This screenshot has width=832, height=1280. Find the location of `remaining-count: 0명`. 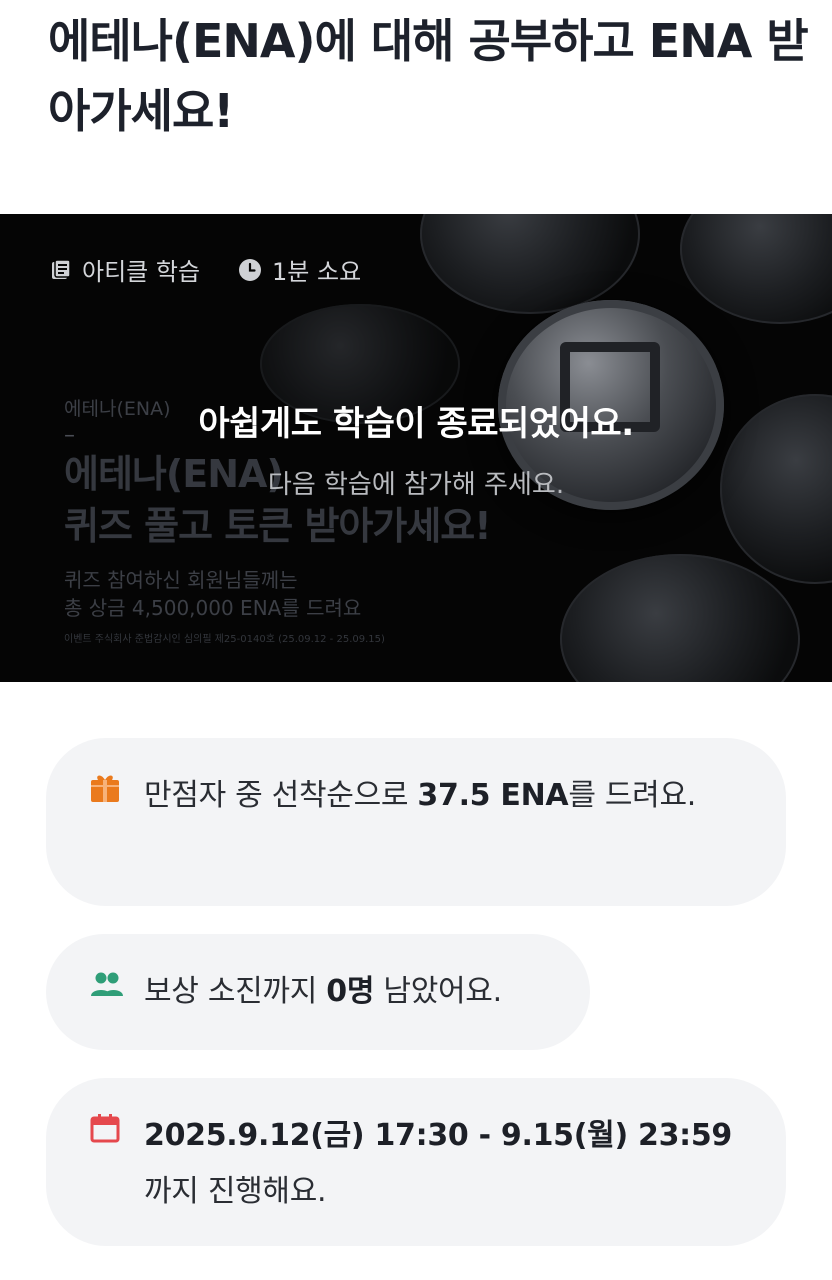

remaining-count: 0명 is located at coordinates (350, 991).